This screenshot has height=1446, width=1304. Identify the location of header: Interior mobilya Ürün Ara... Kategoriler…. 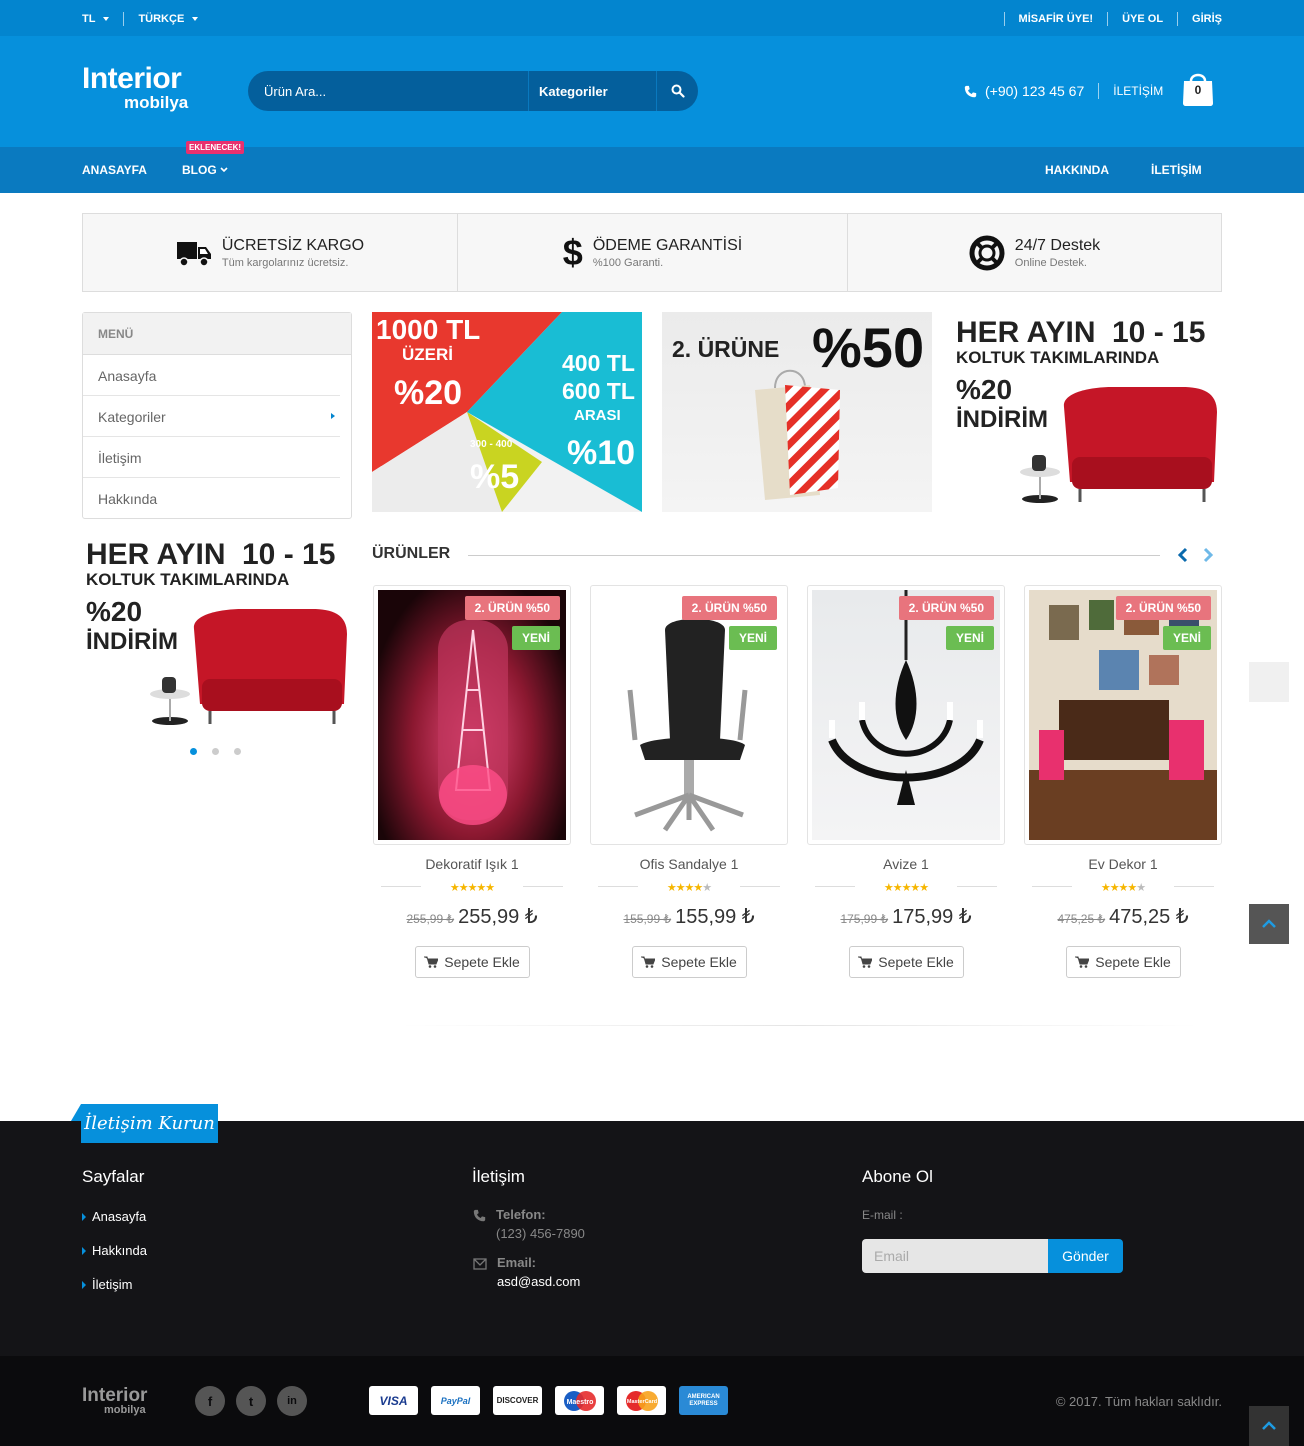
(652, 91).